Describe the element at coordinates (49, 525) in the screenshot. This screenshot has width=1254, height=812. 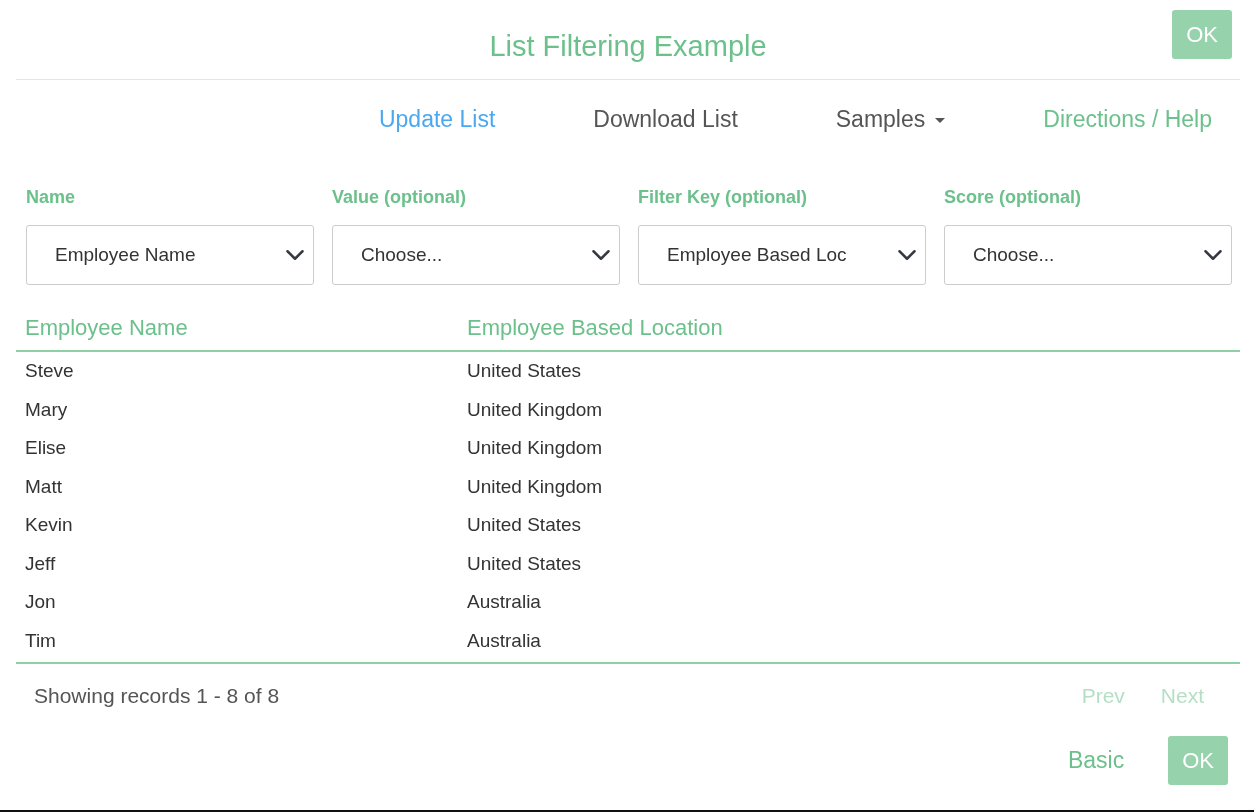
I see `table-cell-text: Kevin` at that location.